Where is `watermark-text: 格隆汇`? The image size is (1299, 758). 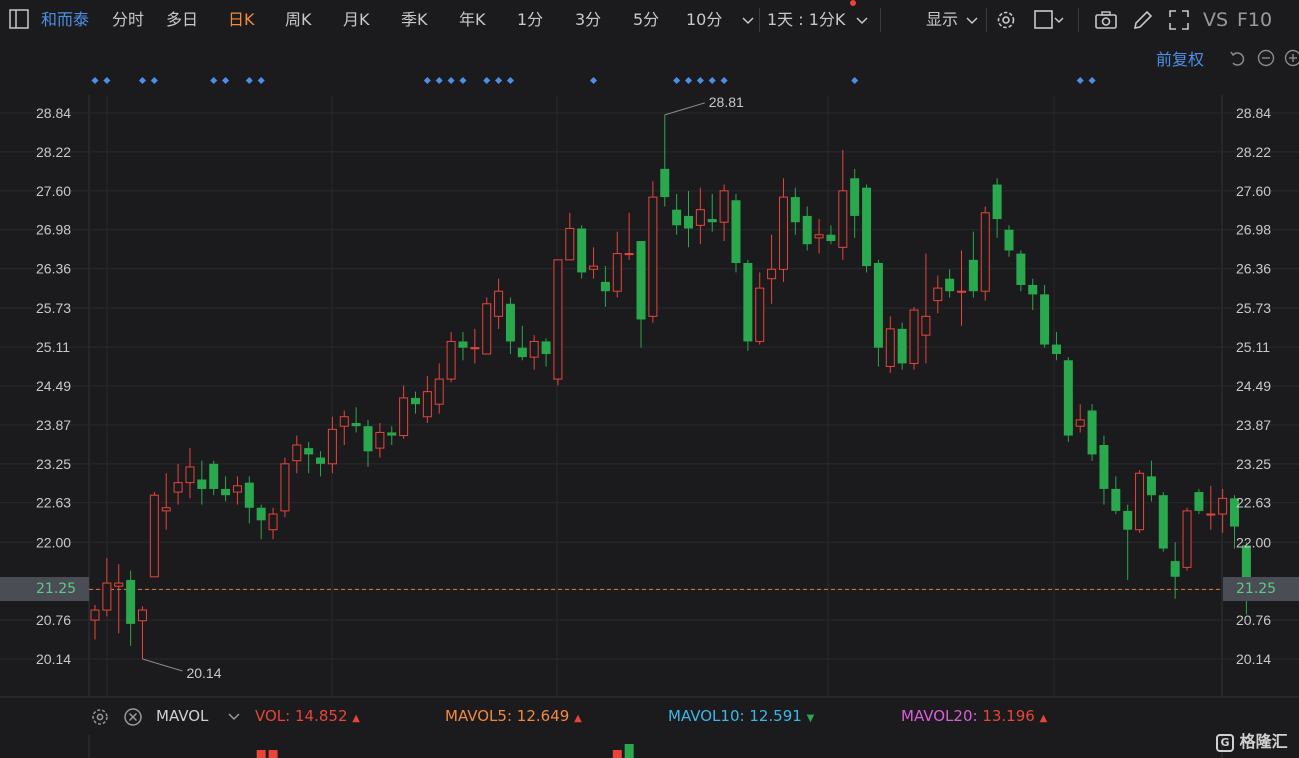 watermark-text: 格隆汇 is located at coordinates (1263, 741).